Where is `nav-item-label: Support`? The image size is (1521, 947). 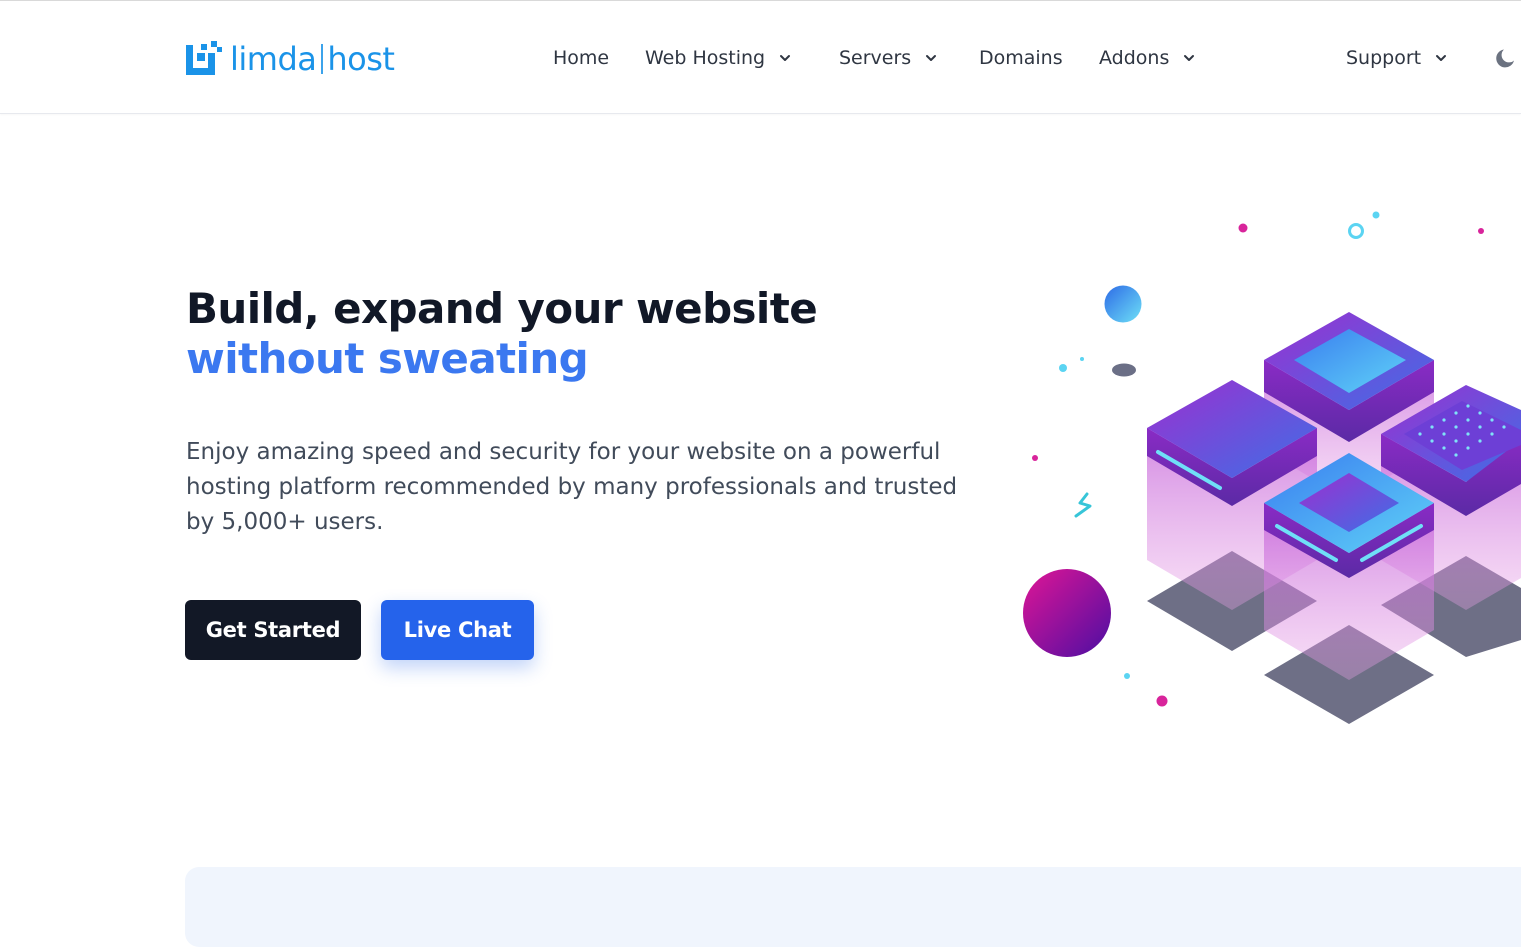 nav-item-label: Support is located at coordinates (1384, 58).